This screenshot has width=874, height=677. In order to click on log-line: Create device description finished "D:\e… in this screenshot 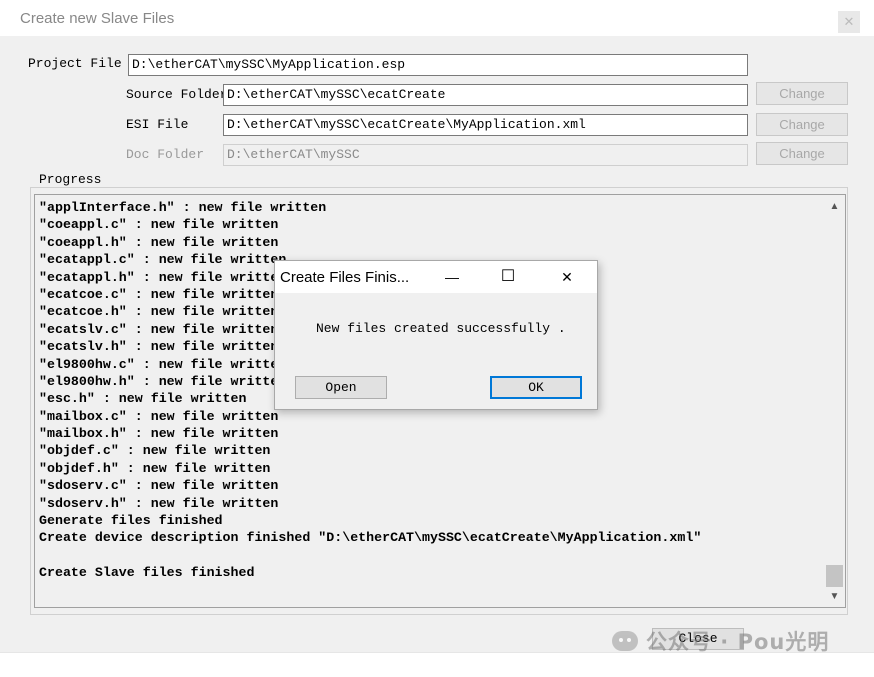, I will do `click(370, 538)`.